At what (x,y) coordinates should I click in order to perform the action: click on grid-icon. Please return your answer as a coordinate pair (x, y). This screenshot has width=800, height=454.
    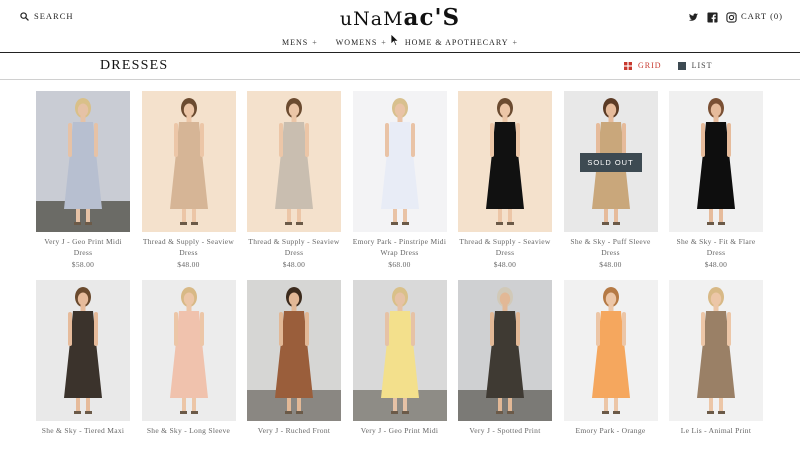
    Looking at the image, I should click on (628, 65).